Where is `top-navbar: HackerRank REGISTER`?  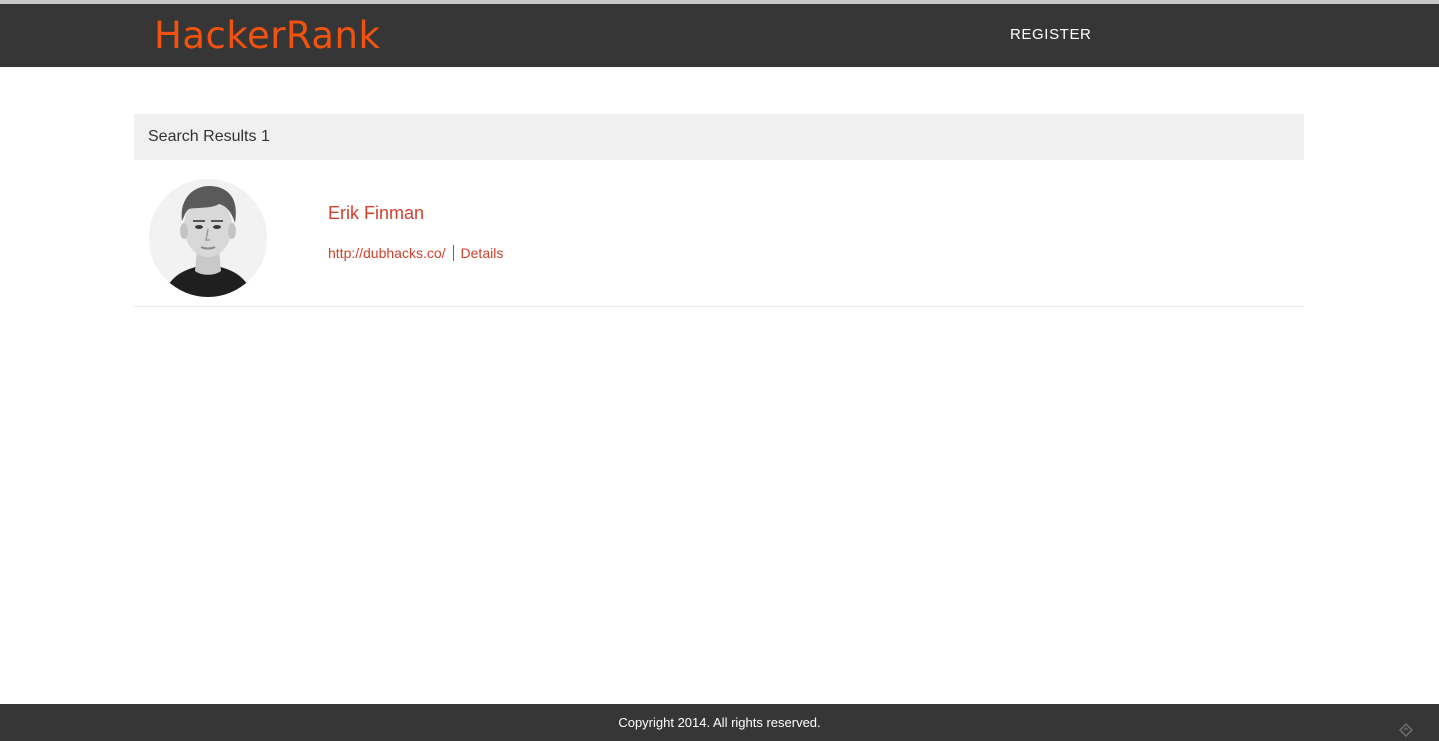
top-navbar: HackerRank REGISTER is located at coordinates (719, 35).